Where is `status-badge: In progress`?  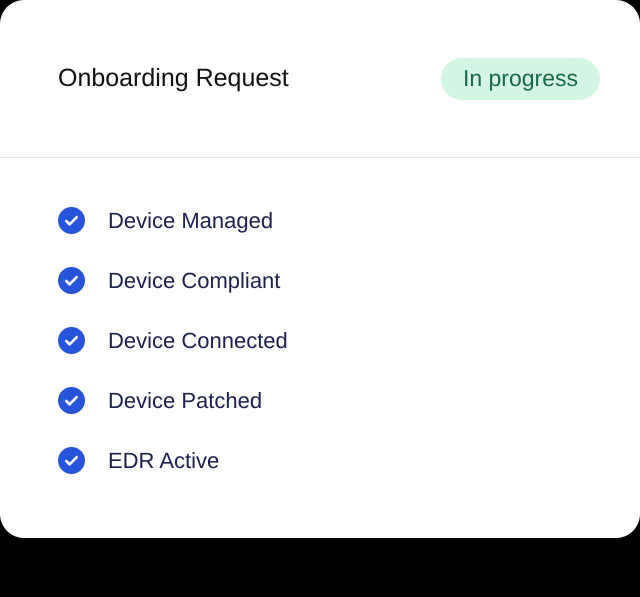
status-badge: In progress is located at coordinates (520, 79).